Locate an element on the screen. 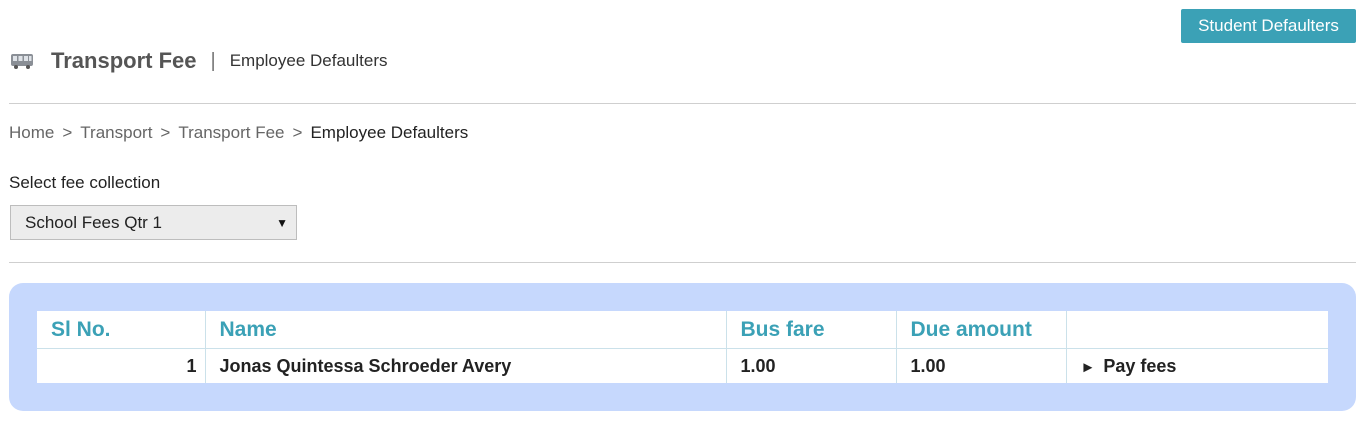 This screenshot has width=1365, height=423. play-arrow-icon: ► is located at coordinates (1088, 367).